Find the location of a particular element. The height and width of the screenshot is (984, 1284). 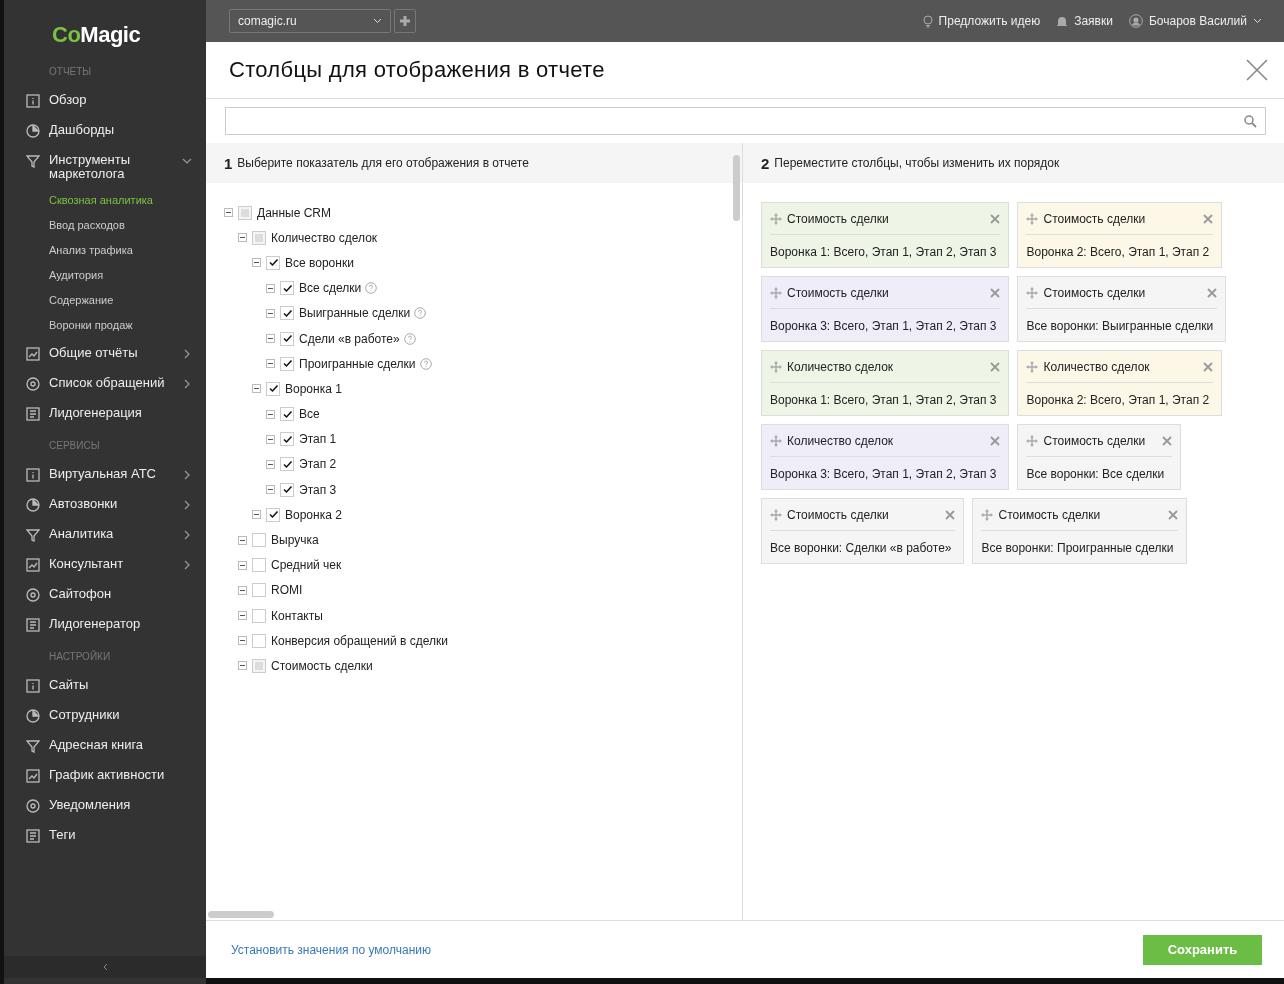

menu-item: Консультант is located at coordinates (105, 564).